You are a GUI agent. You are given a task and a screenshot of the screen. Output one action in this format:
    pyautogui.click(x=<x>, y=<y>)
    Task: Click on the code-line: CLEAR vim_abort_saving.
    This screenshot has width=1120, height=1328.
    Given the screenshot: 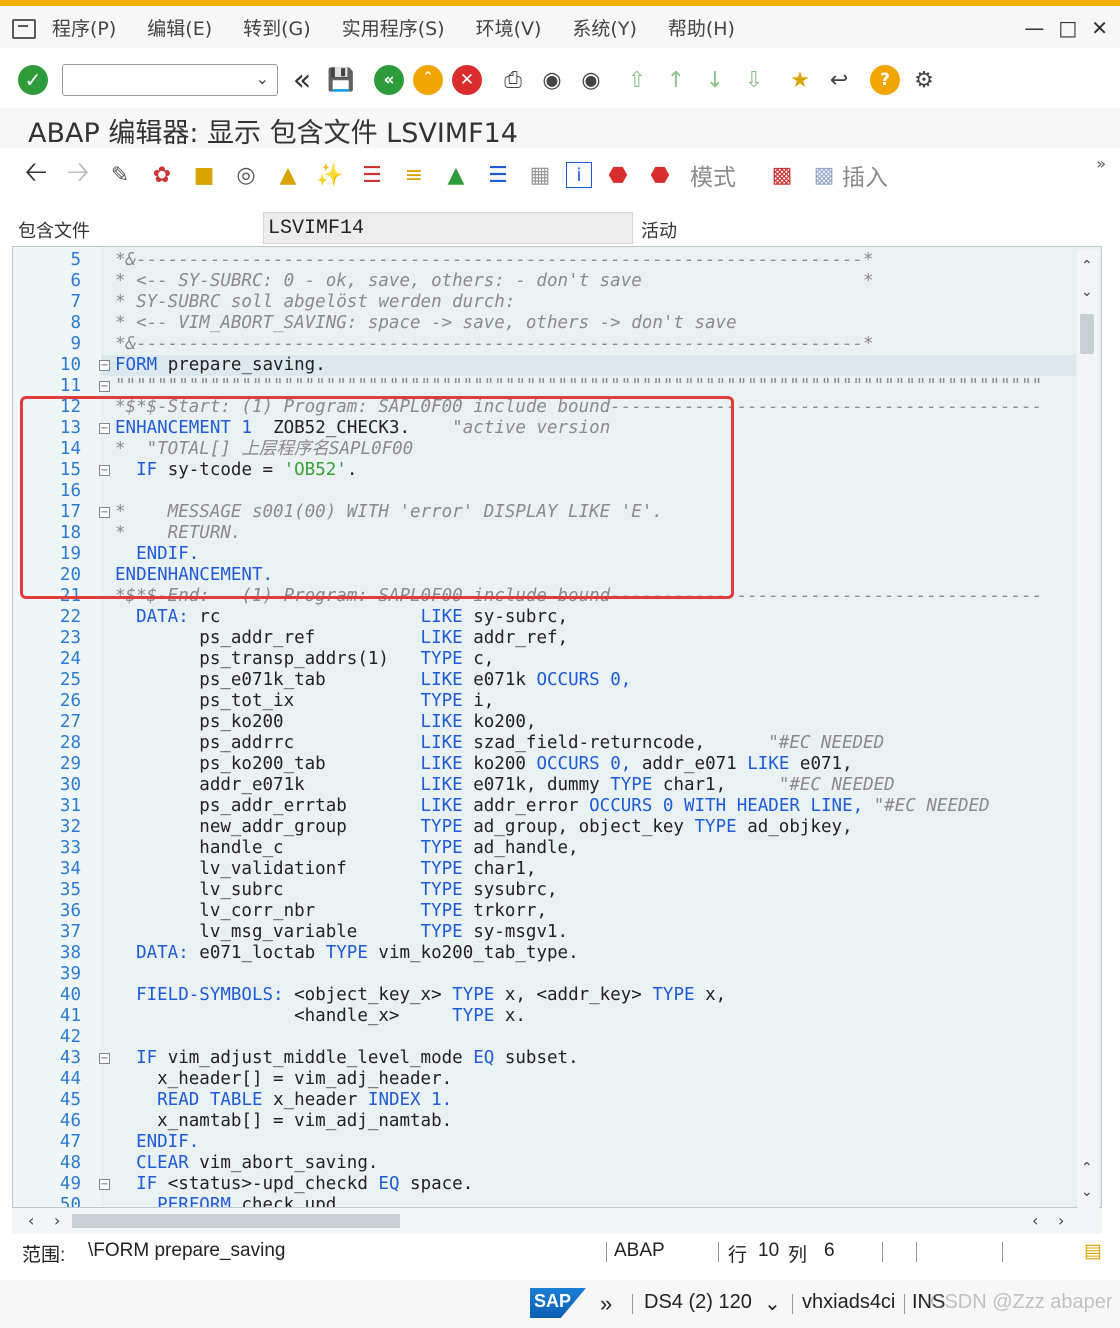 What is the action you would take?
    pyautogui.click(x=588, y=1163)
    